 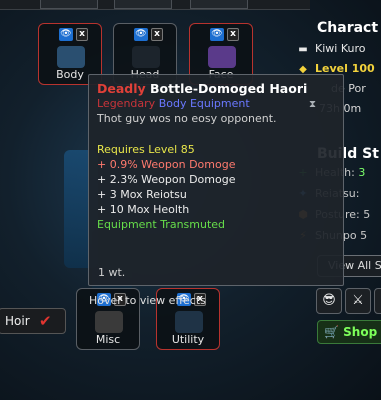 I want to click on character-panel-title: Charact, so click(x=348, y=28).